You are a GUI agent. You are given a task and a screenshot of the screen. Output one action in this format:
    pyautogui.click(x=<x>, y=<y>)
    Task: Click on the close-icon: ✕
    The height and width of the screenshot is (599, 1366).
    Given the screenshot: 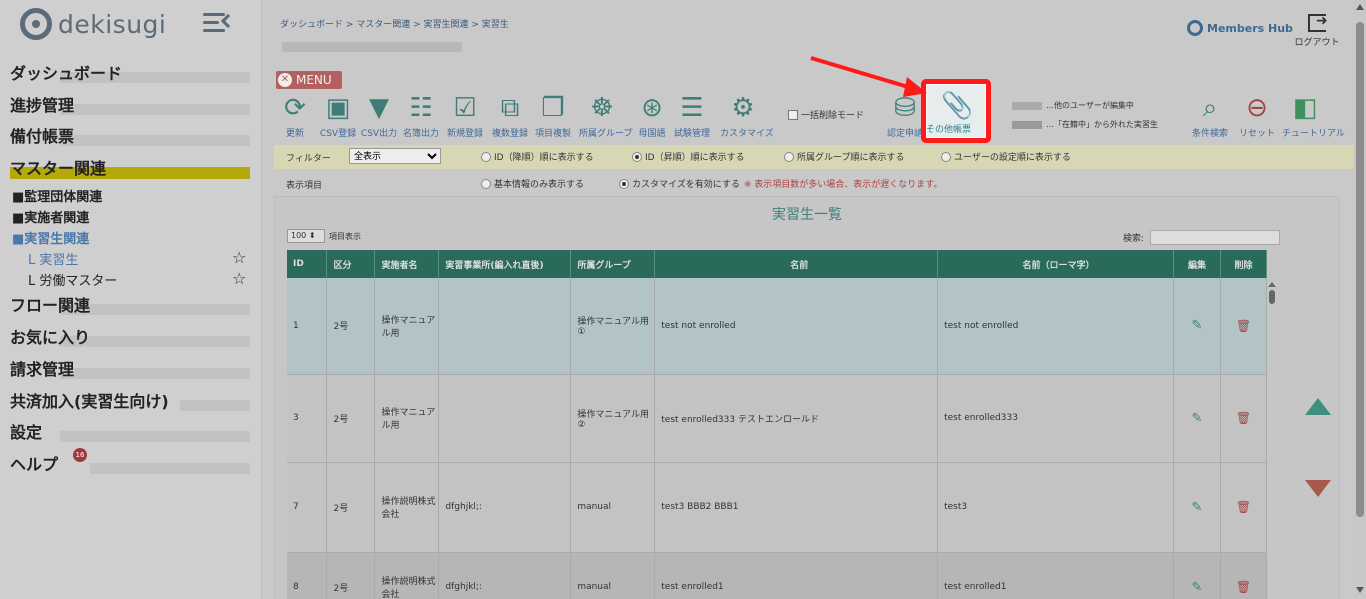 What is the action you would take?
    pyautogui.click(x=285, y=80)
    